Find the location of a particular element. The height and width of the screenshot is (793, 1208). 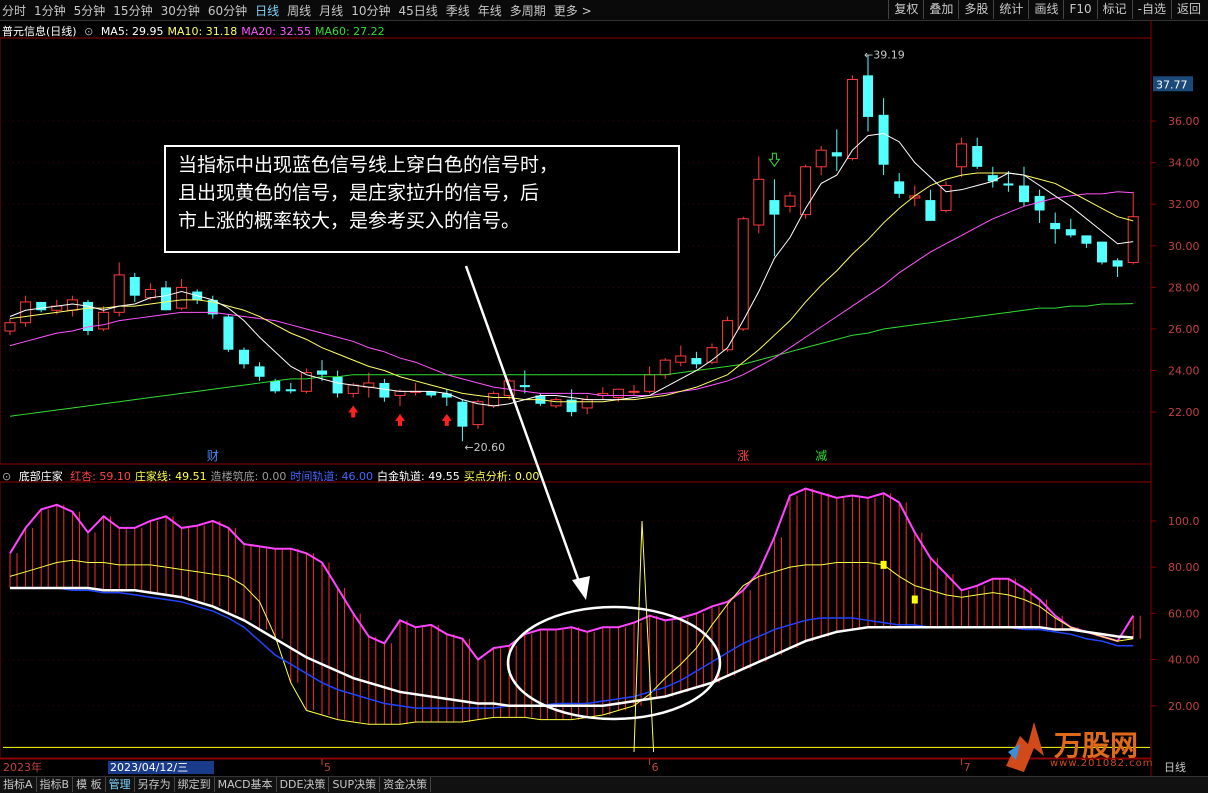

callout-line: 市上涨的概率较大，是参考买入的信号。 is located at coordinates (349, 221).